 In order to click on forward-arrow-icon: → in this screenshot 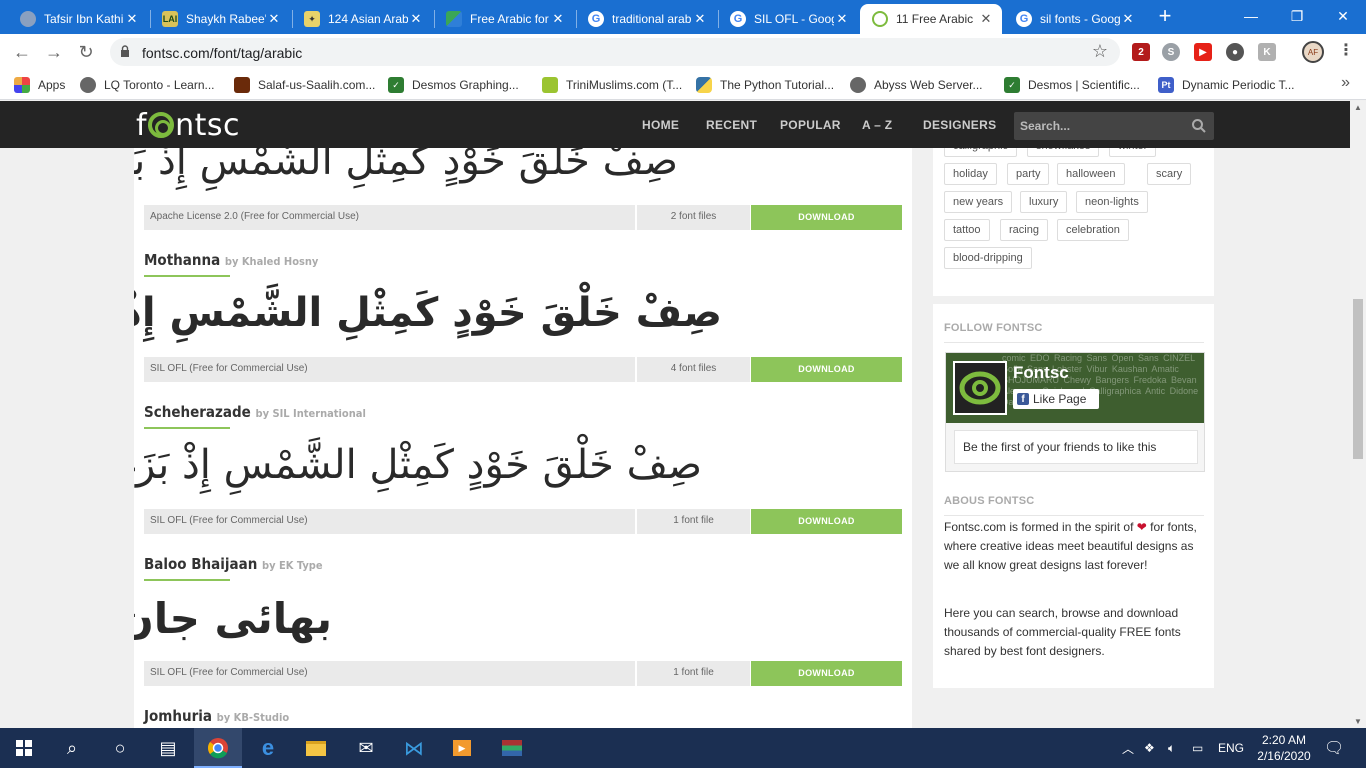, I will do `click(54, 52)`.